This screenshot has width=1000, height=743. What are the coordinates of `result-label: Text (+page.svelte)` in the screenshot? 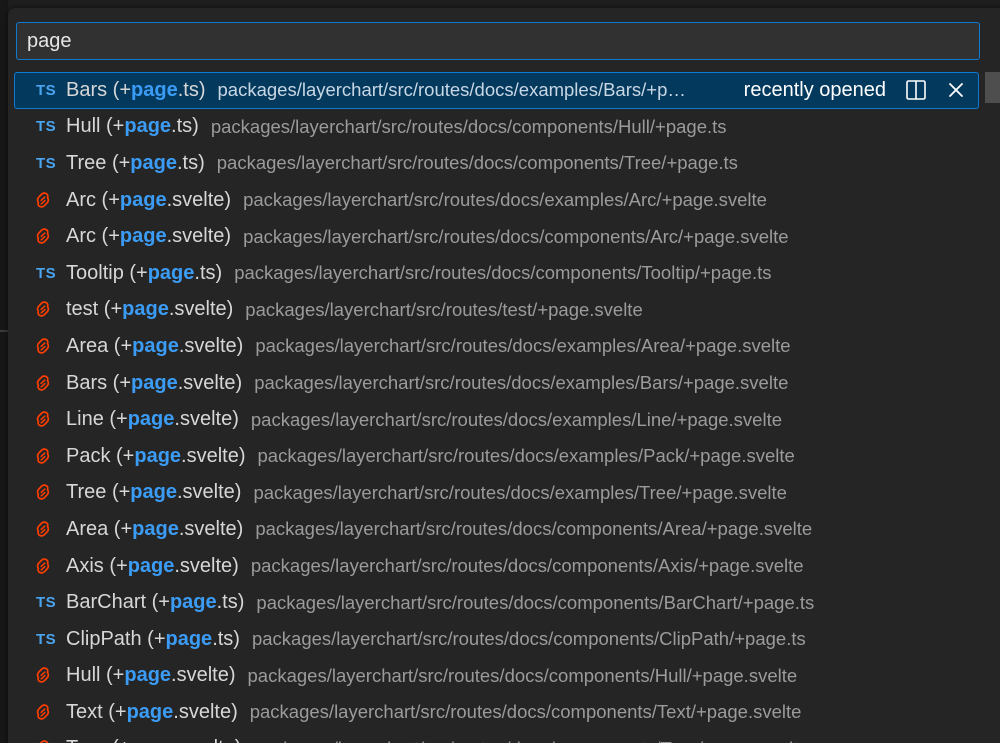 It's located at (152, 712).